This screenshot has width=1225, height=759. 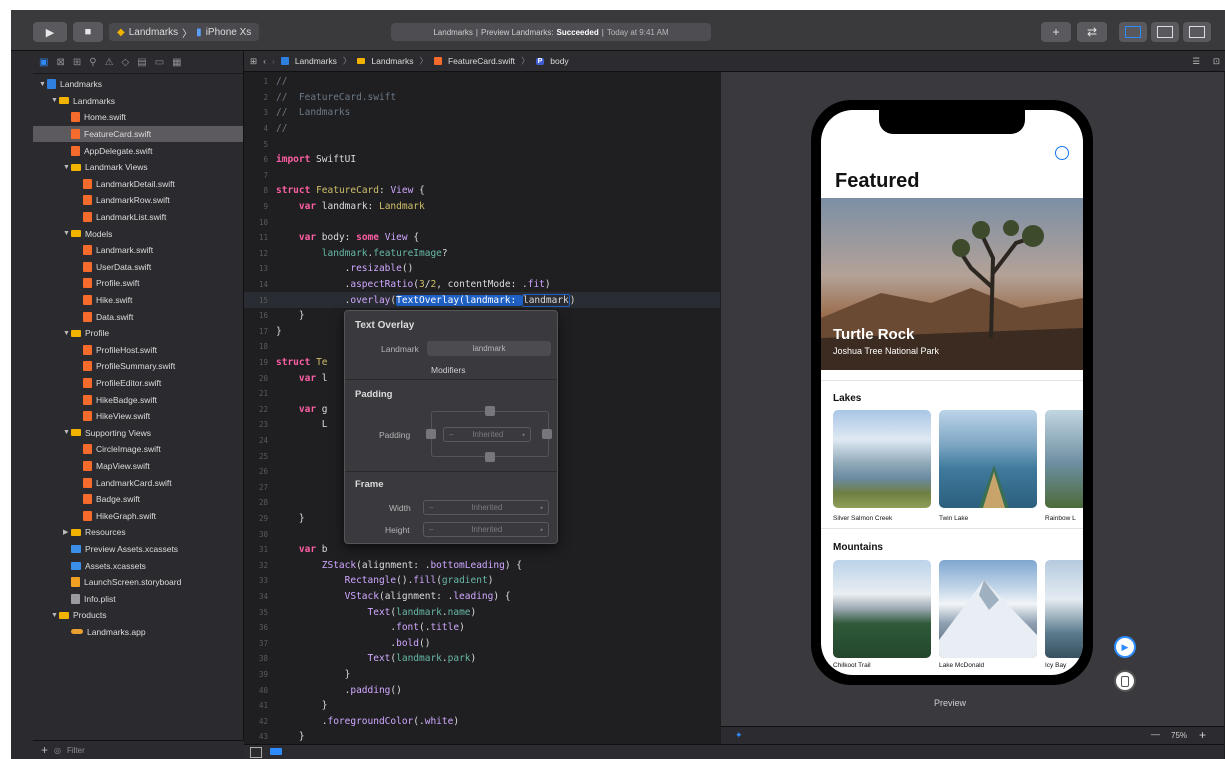 I want to click on code-line: 38 Text(landmark.park), so click(x=482, y=659).